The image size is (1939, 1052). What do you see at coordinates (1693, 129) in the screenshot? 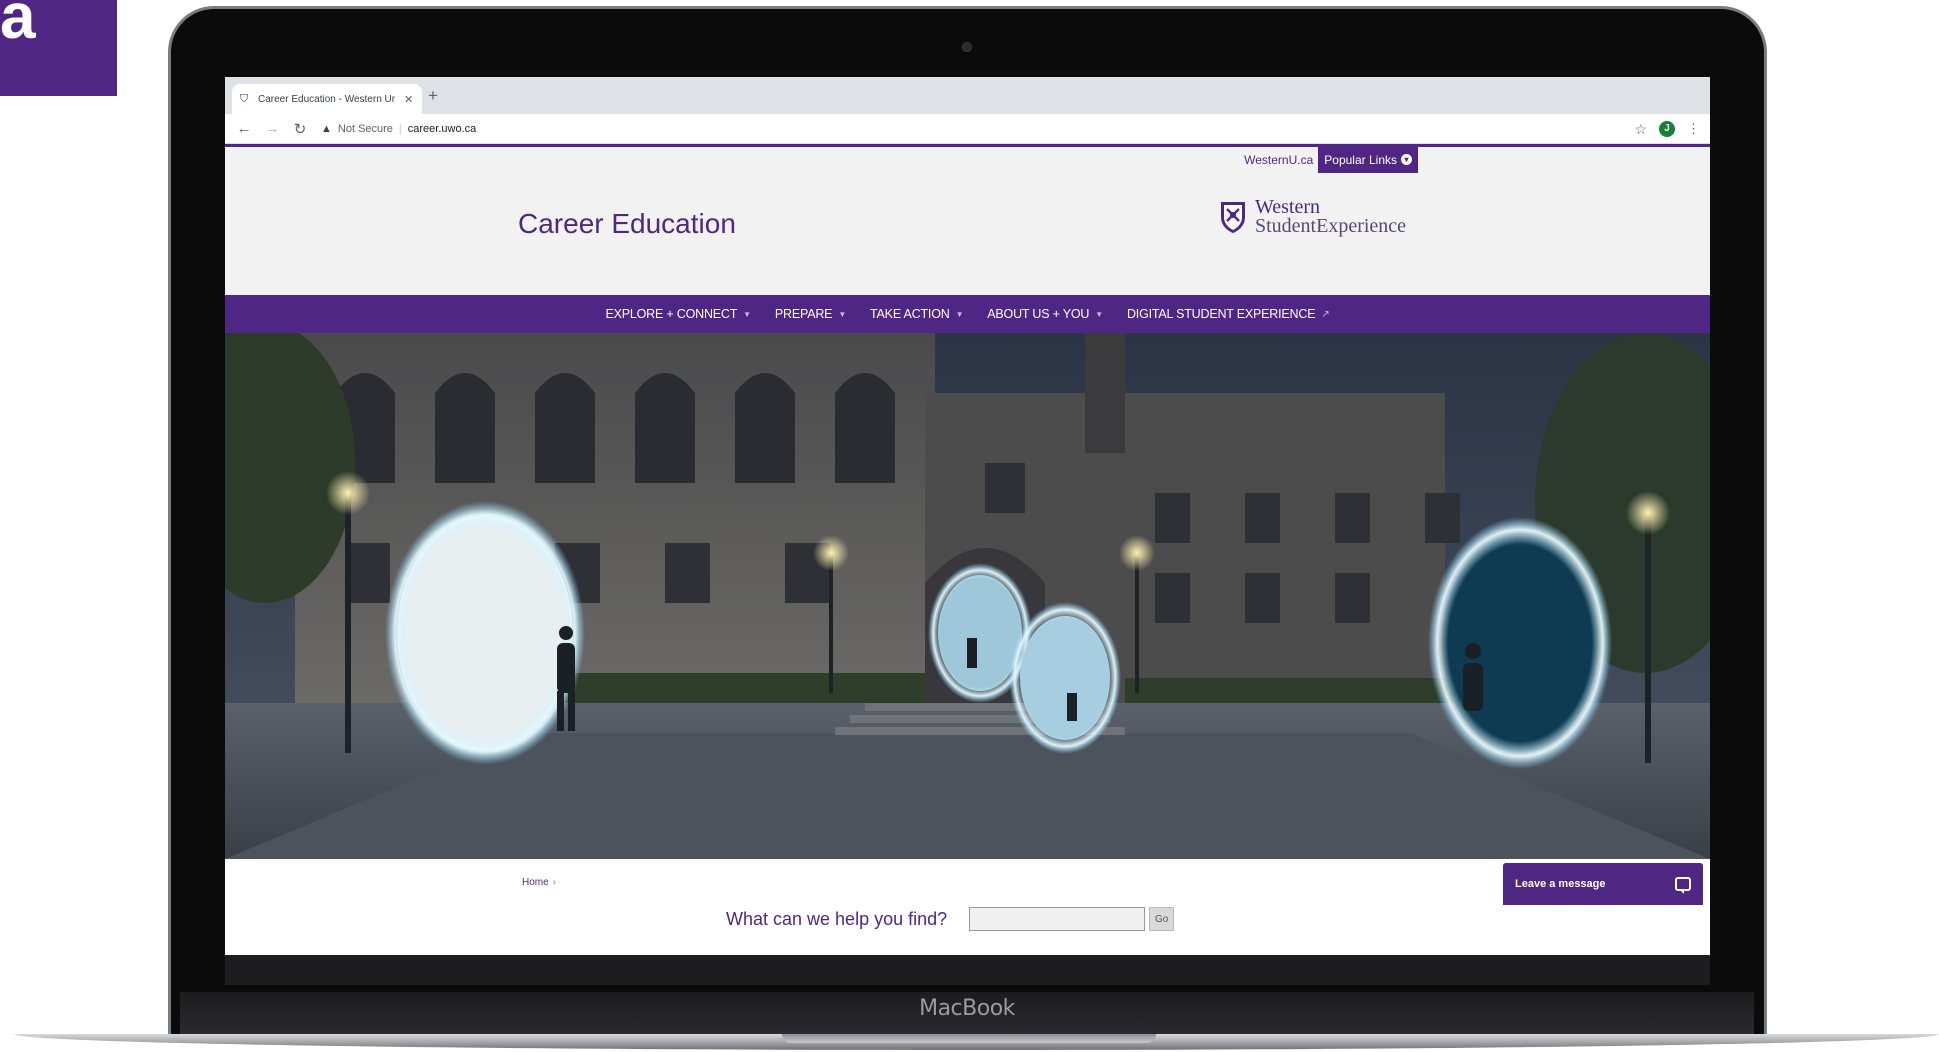
I see `kebab-menu-icon: ⋮` at bounding box center [1693, 129].